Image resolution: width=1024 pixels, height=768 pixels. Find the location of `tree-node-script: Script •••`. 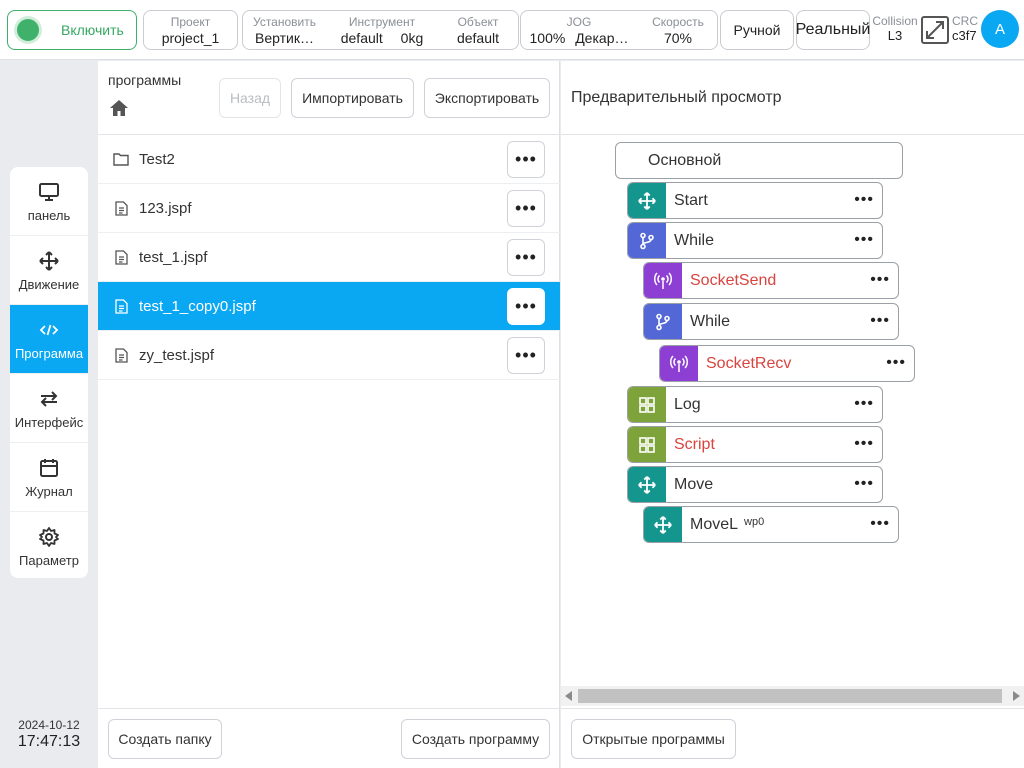

tree-node-script: Script ••• is located at coordinates (755, 444).